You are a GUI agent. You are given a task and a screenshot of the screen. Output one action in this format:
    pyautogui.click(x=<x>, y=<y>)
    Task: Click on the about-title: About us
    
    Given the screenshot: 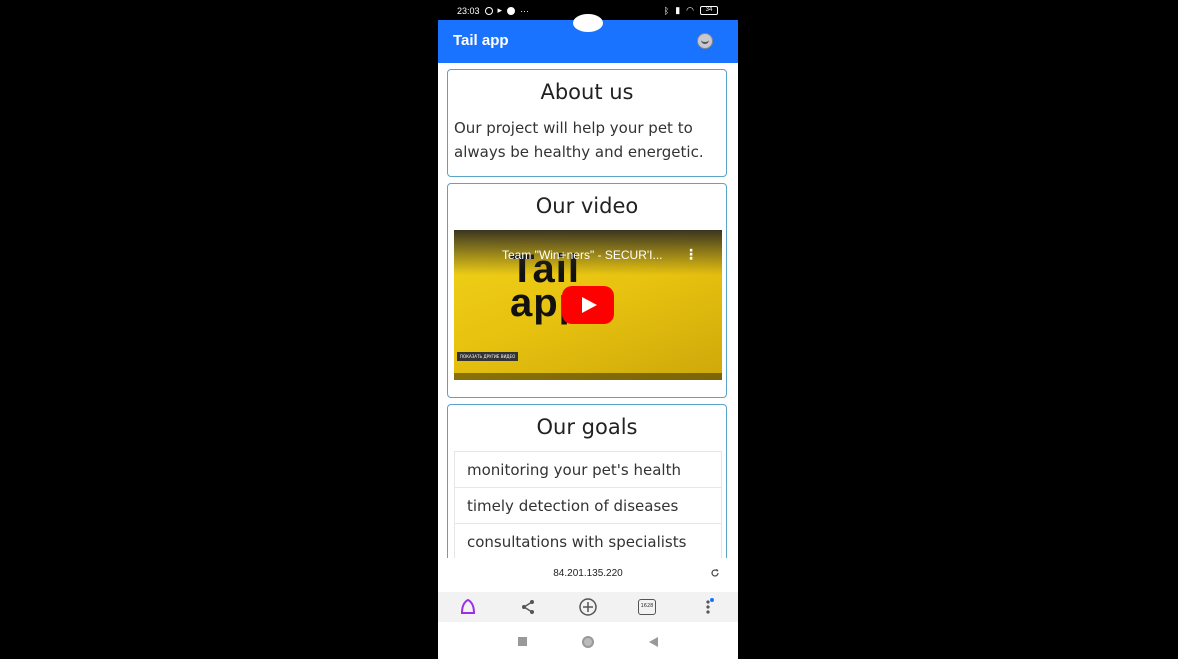 What is the action you would take?
    pyautogui.click(x=587, y=92)
    